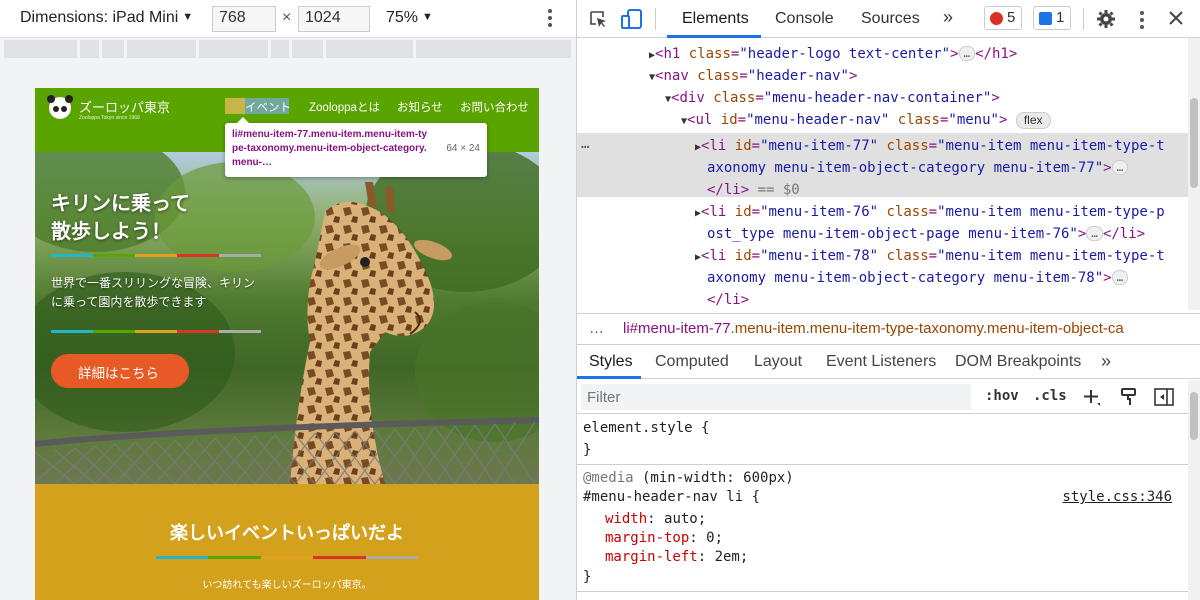 This screenshot has height=600, width=1200. What do you see at coordinates (120, 371) in the screenshot?
I see `details-button: 詳細はこちら` at bounding box center [120, 371].